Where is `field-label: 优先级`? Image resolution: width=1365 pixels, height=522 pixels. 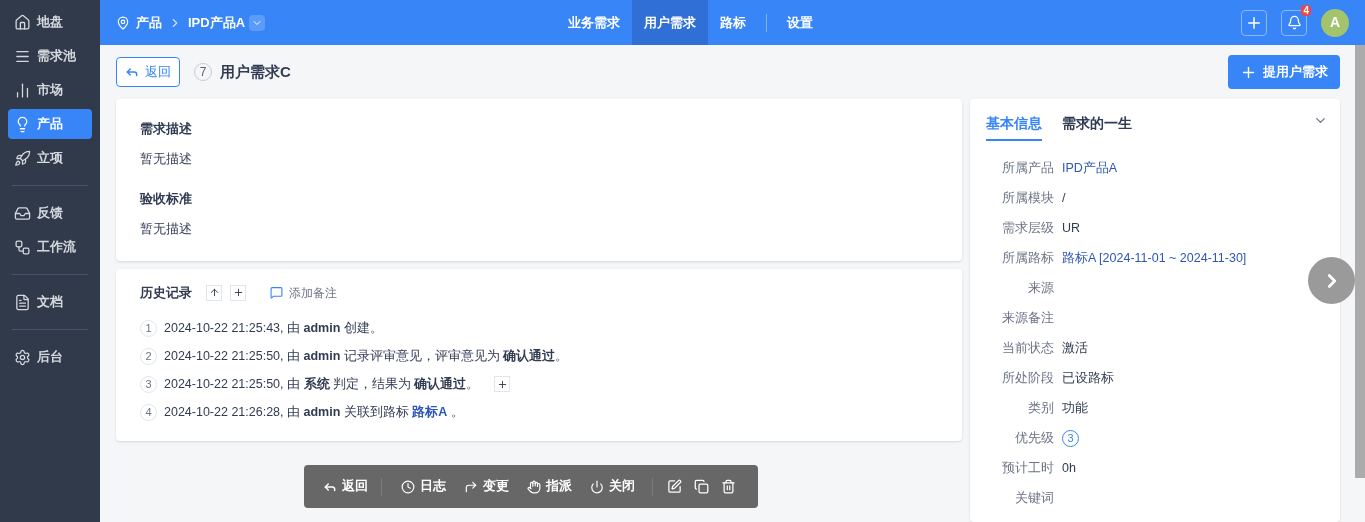
field-label: 优先级 is located at coordinates (1034, 438).